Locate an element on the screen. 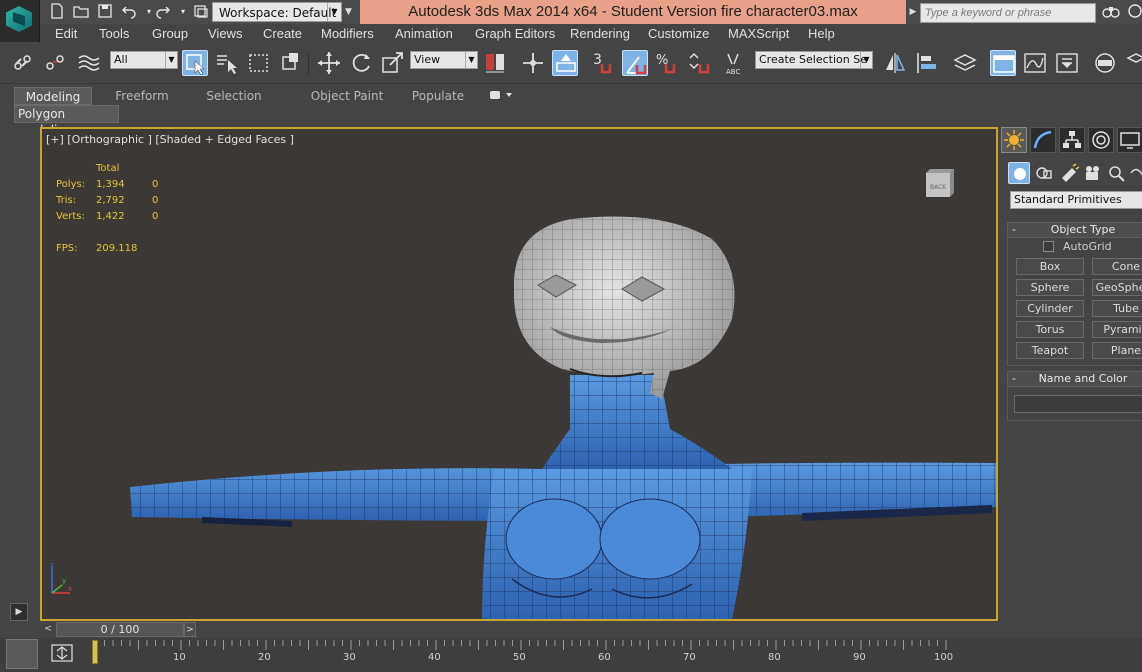  expand-panel-icon: ▶ is located at coordinates (19, 612).